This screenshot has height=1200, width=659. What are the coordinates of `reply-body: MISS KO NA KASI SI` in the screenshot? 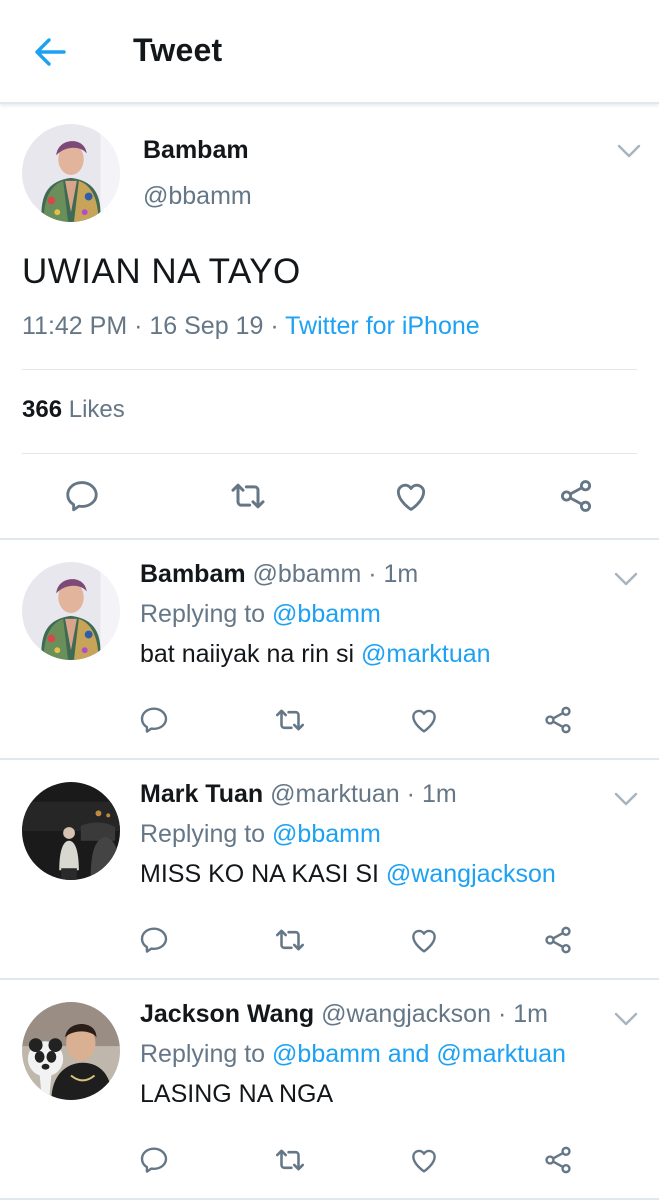 It's located at (263, 874).